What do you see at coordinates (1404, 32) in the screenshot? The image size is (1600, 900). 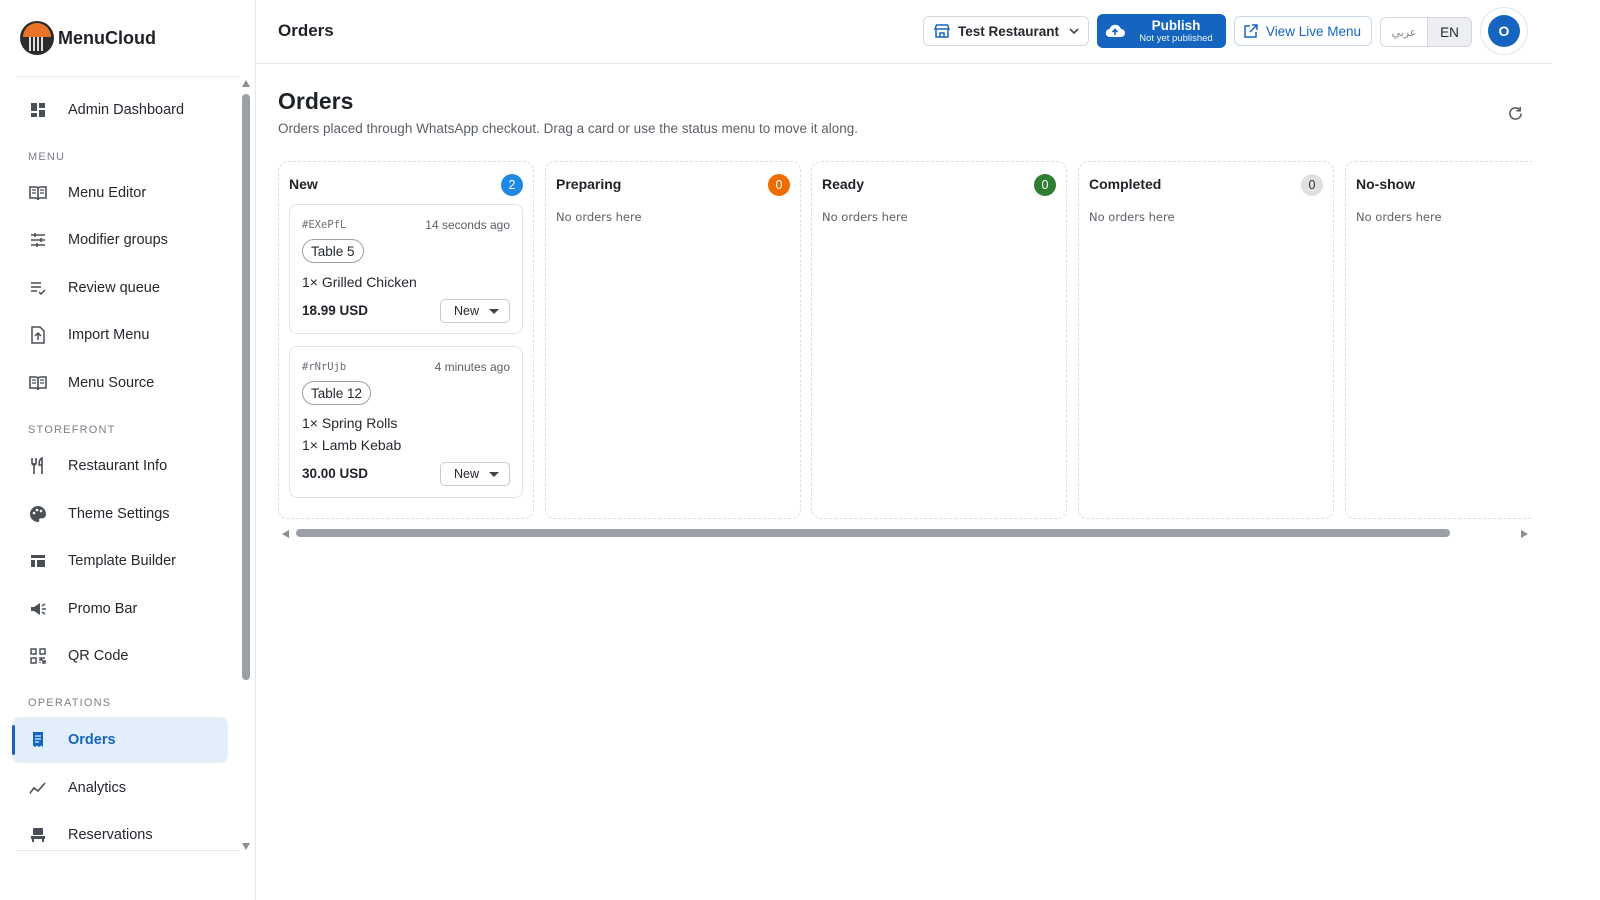 I see `language-arabic-button: عربي` at bounding box center [1404, 32].